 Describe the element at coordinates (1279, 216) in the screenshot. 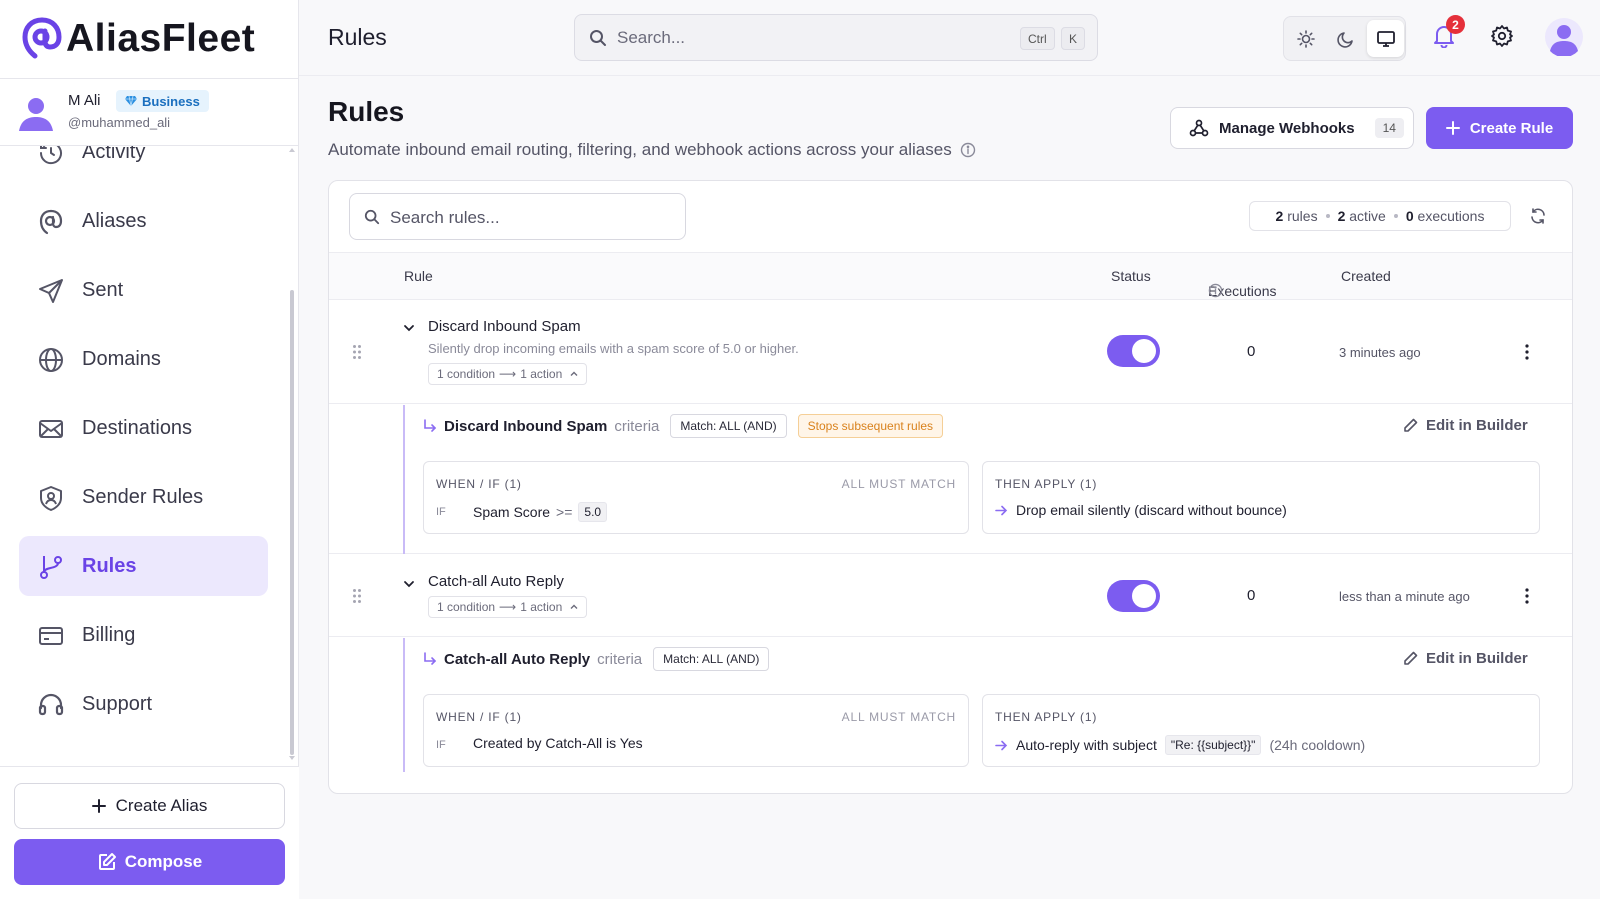

I see `rules-count: 2` at that location.